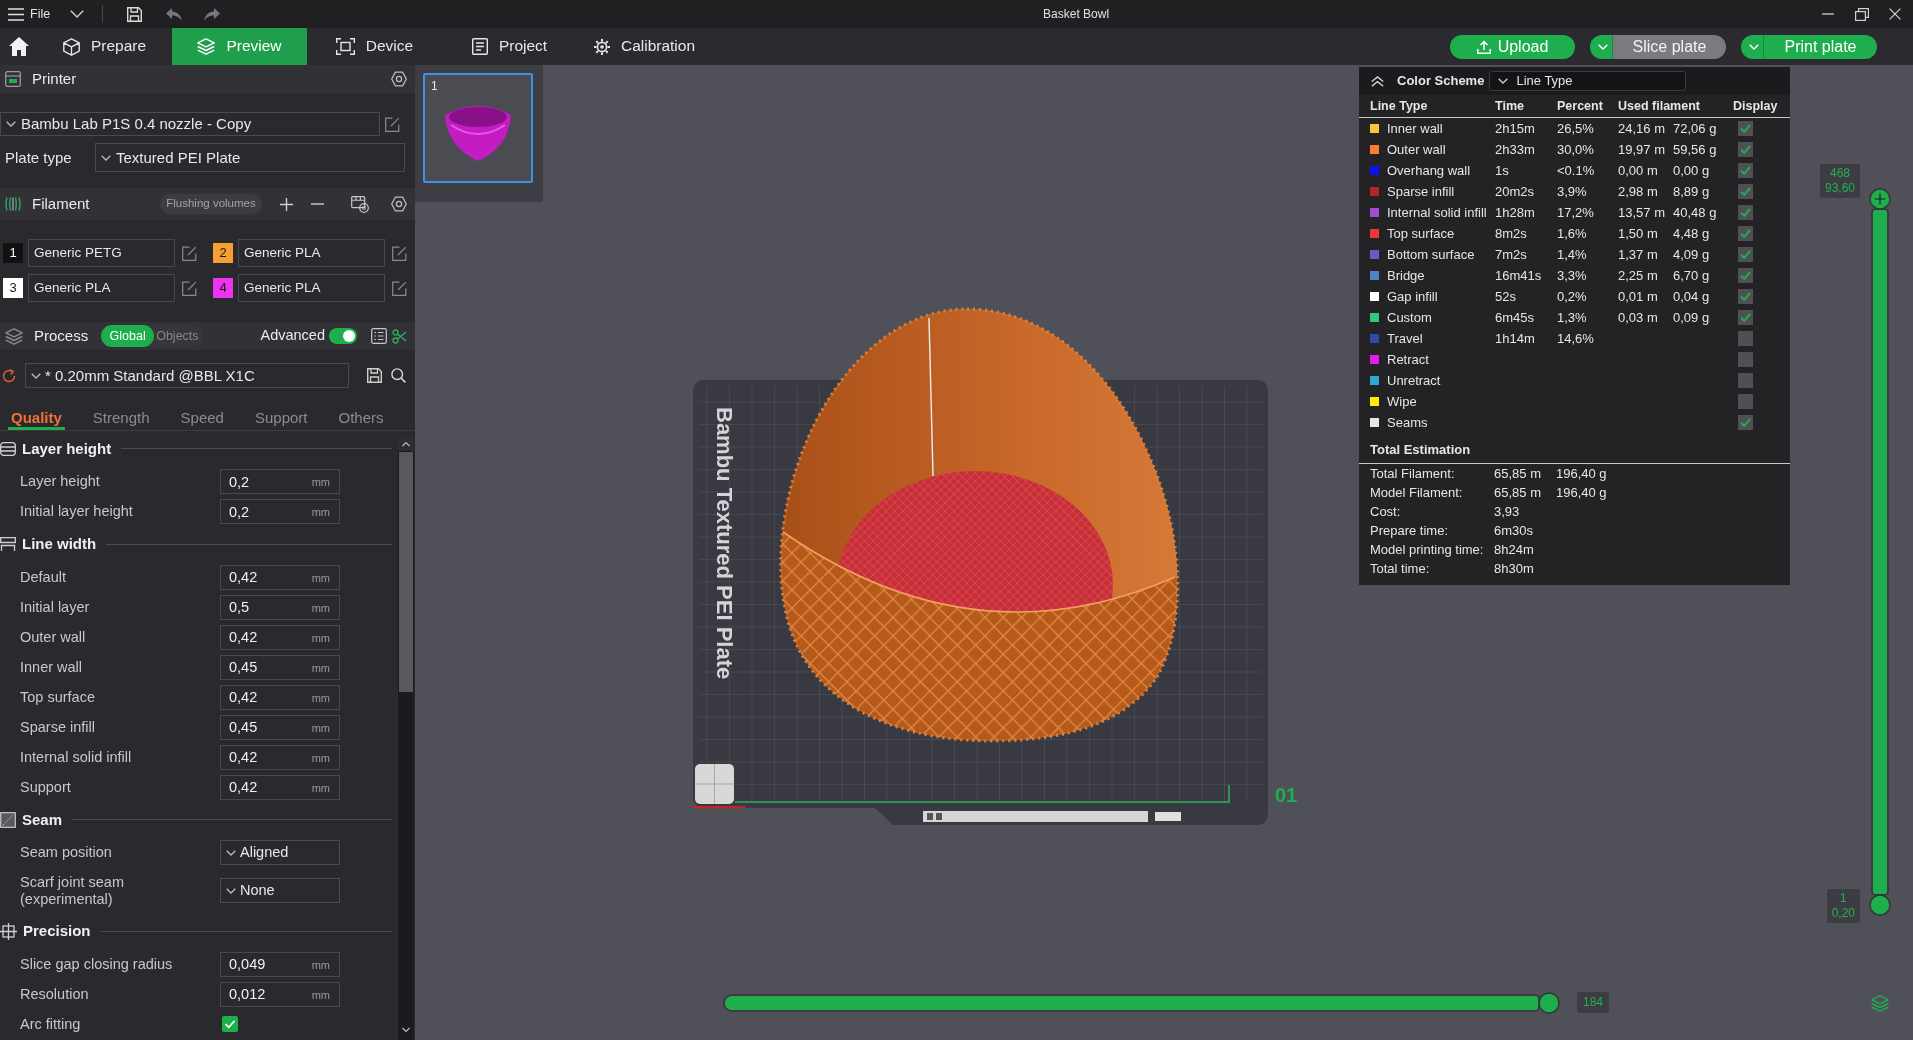  Describe the element at coordinates (406, 738) in the screenshot. I see `scrollbar` at that location.